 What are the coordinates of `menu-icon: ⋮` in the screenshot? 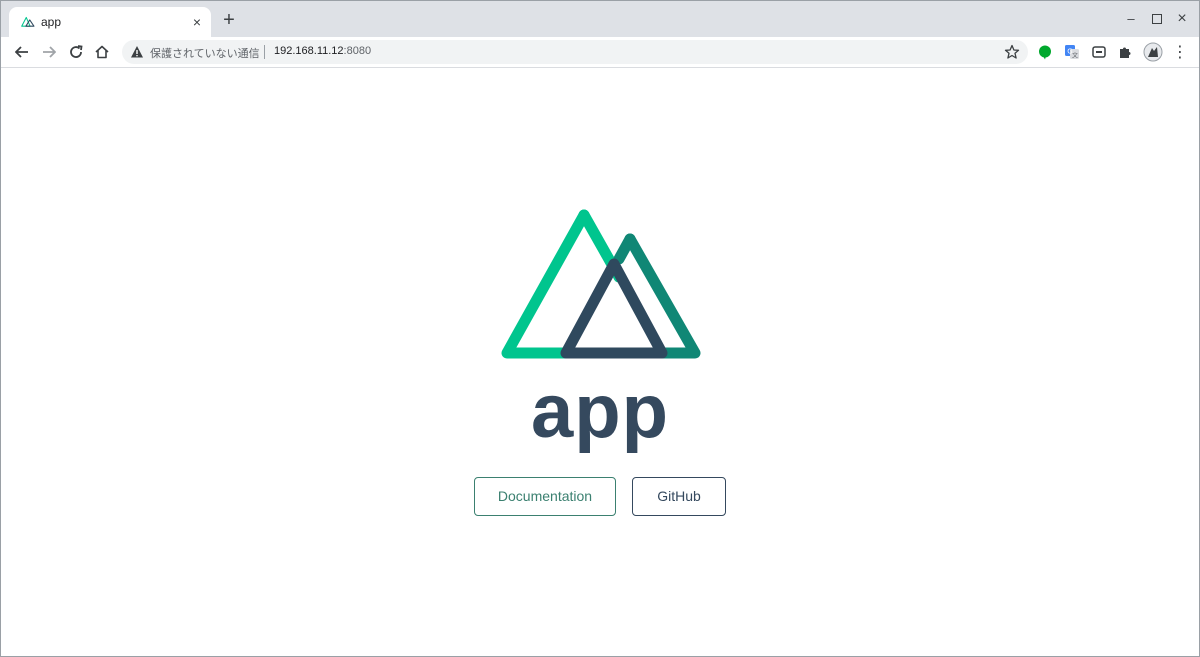 It's located at (1180, 52).